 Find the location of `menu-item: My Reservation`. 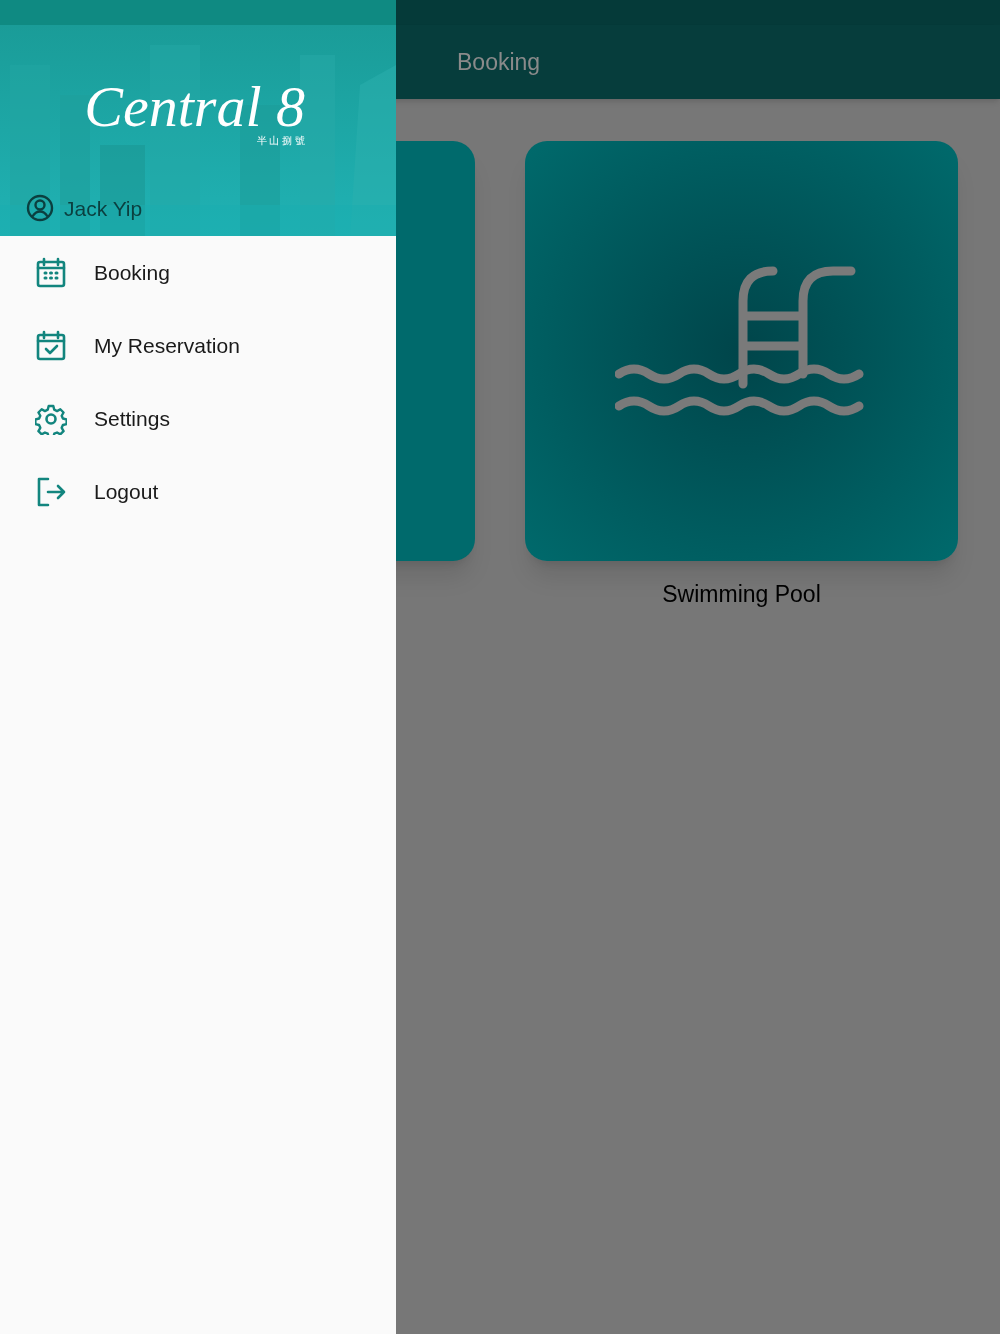

menu-item: My Reservation is located at coordinates (198, 345).